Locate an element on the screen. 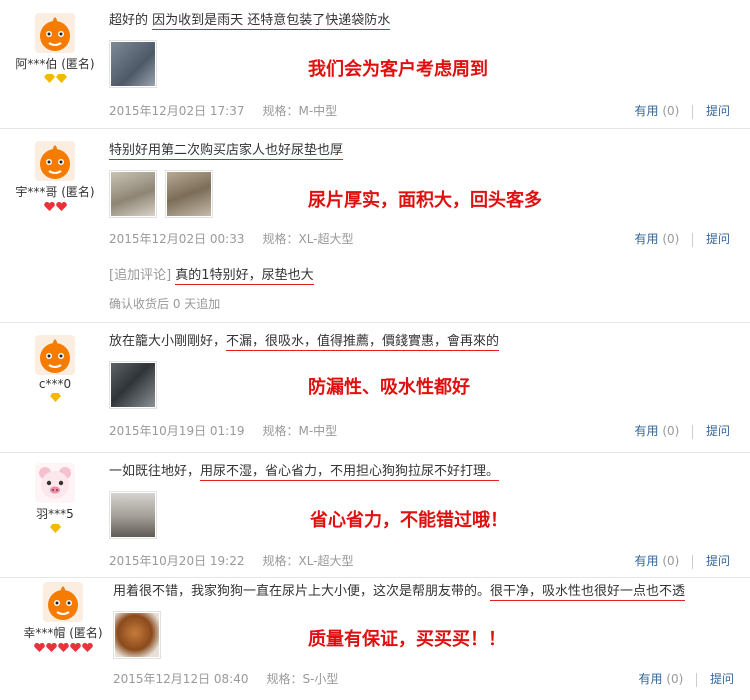 Image resolution: width=750 pixels, height=700 pixels. appended-review: [追加评论] 真的1特别好，尿垫也大 is located at coordinates (211, 274).